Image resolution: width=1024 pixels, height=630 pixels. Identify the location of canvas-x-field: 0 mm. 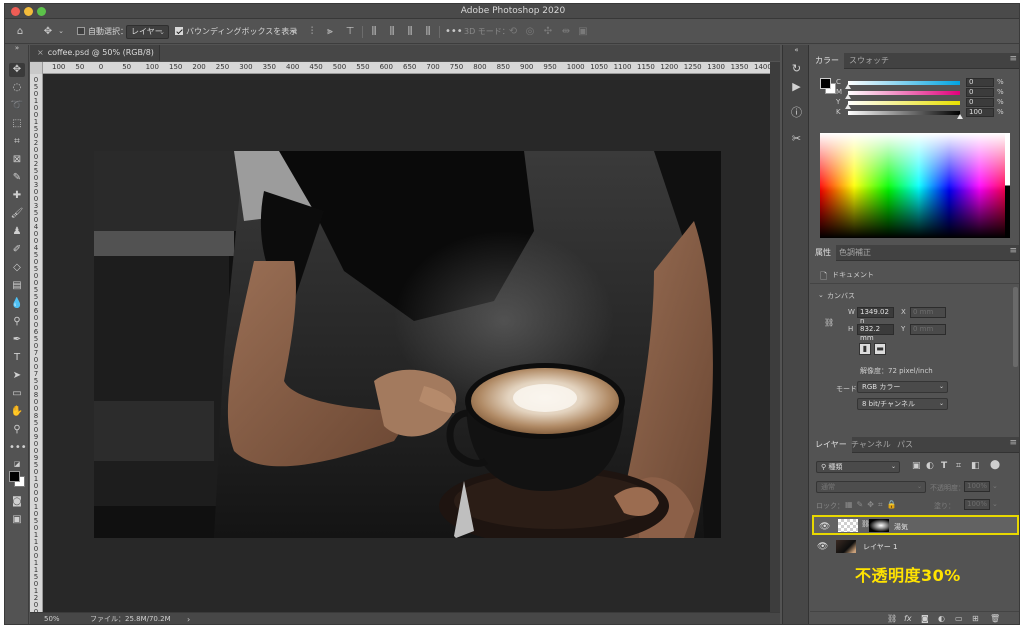
(928, 312).